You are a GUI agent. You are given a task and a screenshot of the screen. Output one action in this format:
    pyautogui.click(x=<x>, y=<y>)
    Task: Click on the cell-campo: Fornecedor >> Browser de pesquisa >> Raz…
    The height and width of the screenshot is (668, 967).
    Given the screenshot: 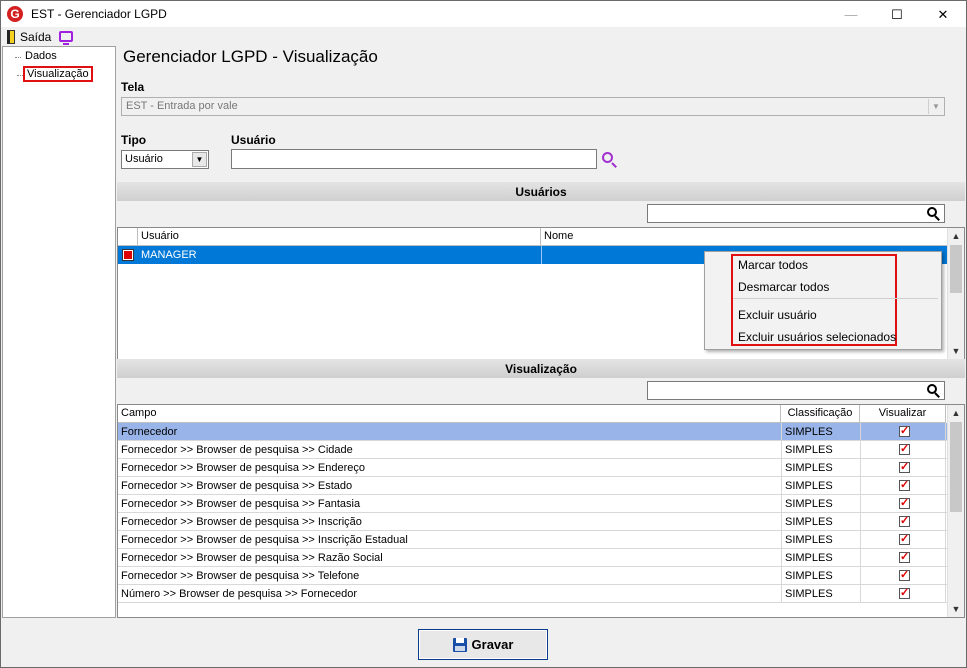 What is the action you would take?
    pyautogui.click(x=252, y=558)
    